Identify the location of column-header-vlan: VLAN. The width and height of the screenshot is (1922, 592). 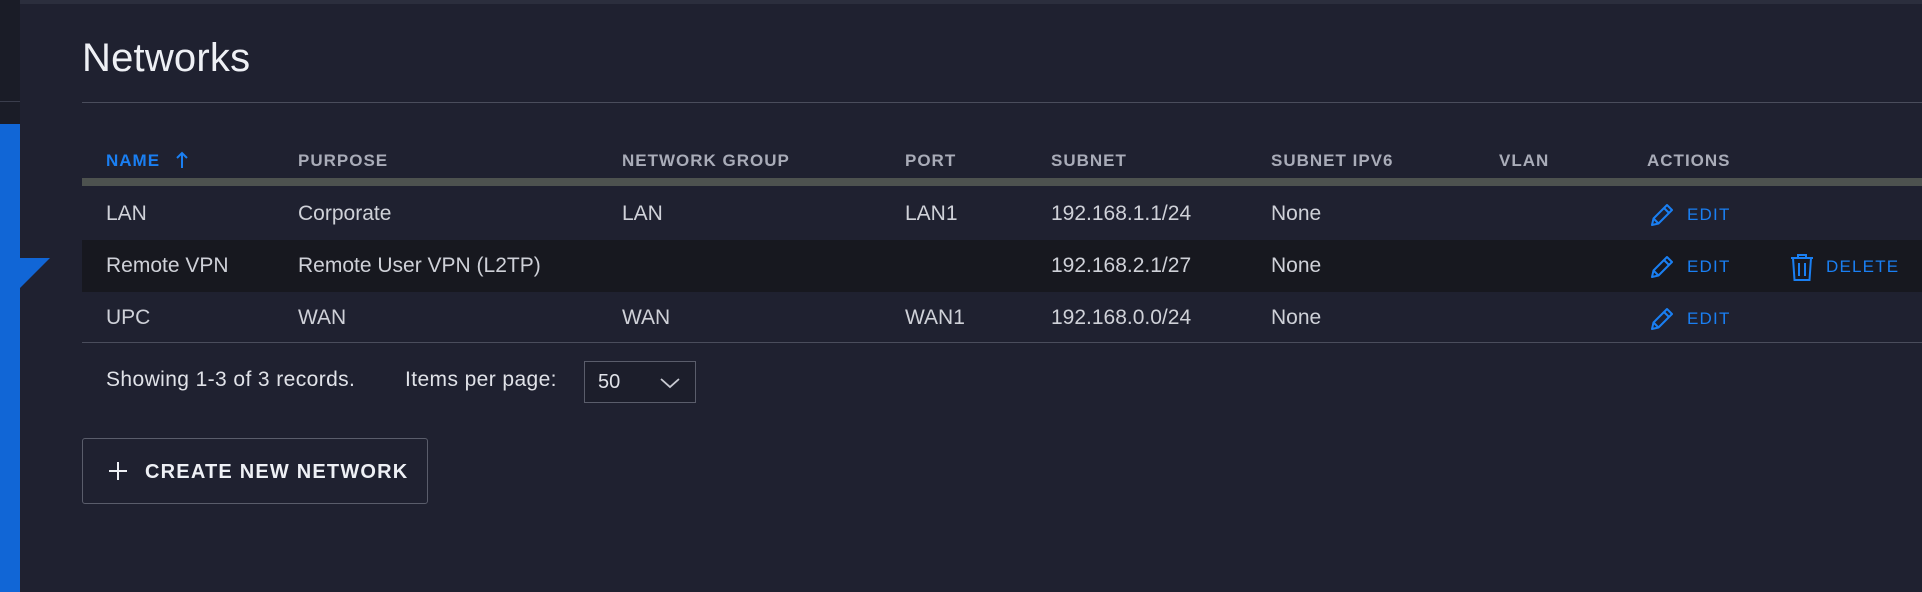
(1524, 161).